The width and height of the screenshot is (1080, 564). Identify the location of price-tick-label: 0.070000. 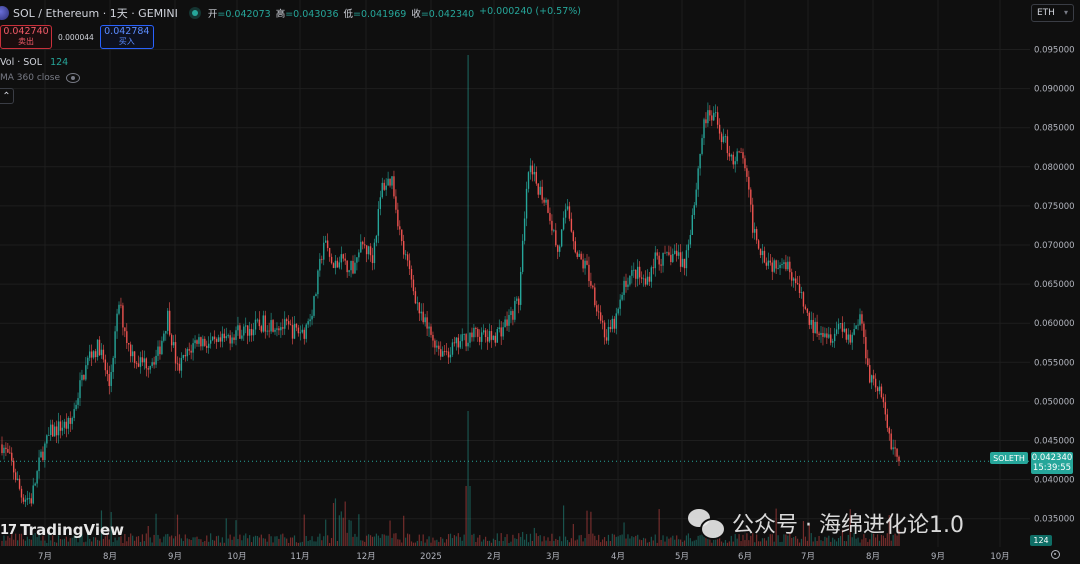
(1054, 246).